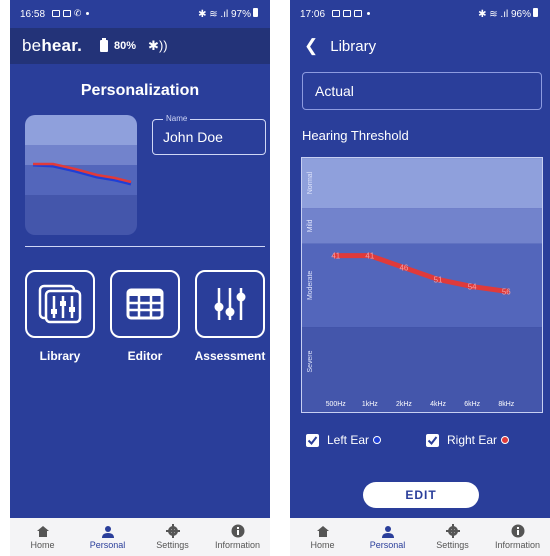 Image resolution: width=550 pixels, height=556 pixels. What do you see at coordinates (520, 14) in the screenshot?
I see `status-battery: 96%` at bounding box center [520, 14].